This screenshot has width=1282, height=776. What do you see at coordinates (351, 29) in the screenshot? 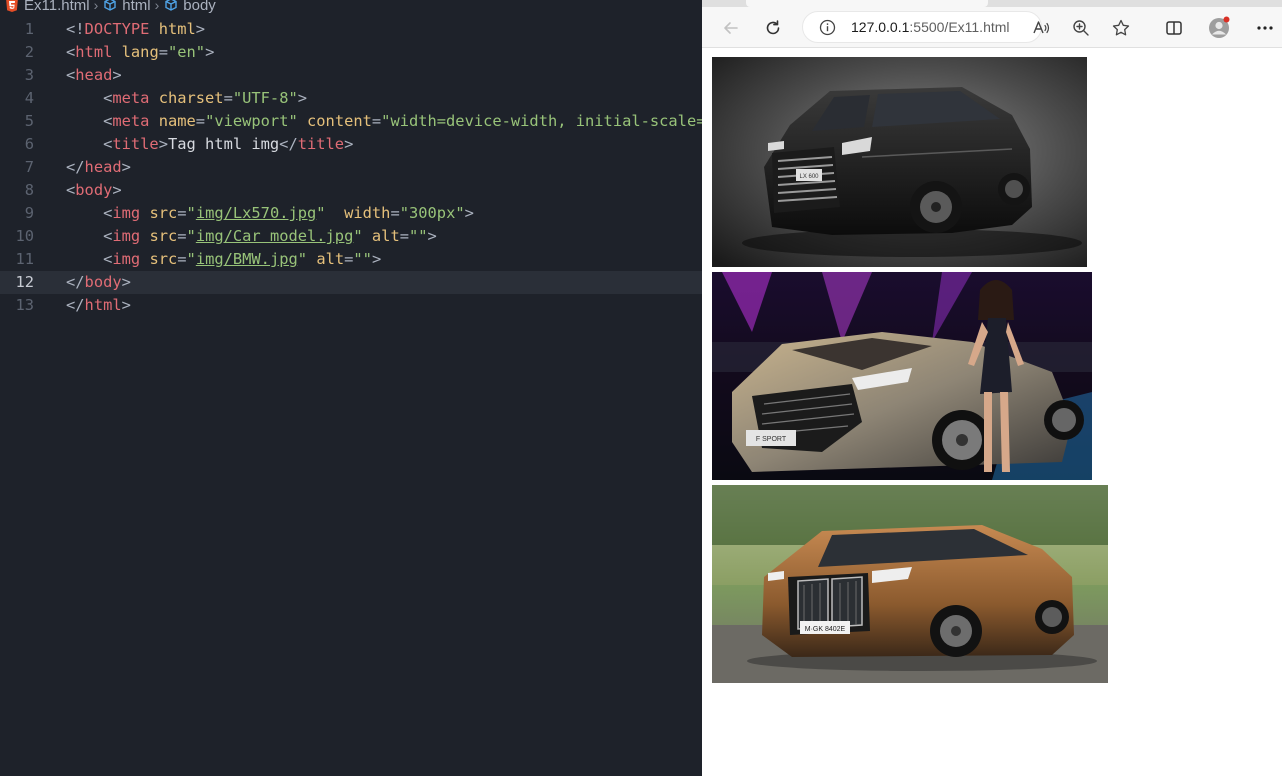
I see `code-line: 1 <!DOCTYPE html>` at bounding box center [351, 29].